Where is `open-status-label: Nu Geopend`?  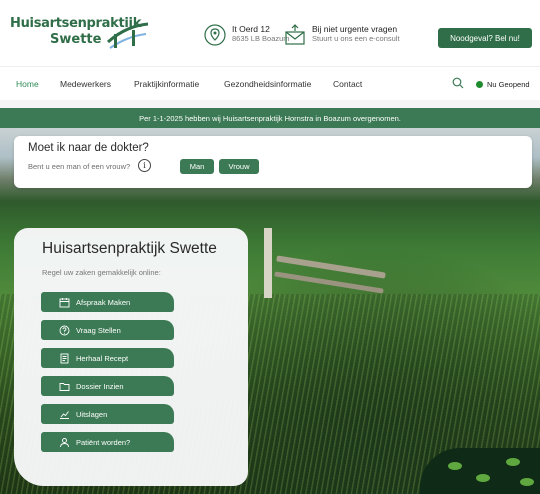 open-status-label: Nu Geopend is located at coordinates (508, 84).